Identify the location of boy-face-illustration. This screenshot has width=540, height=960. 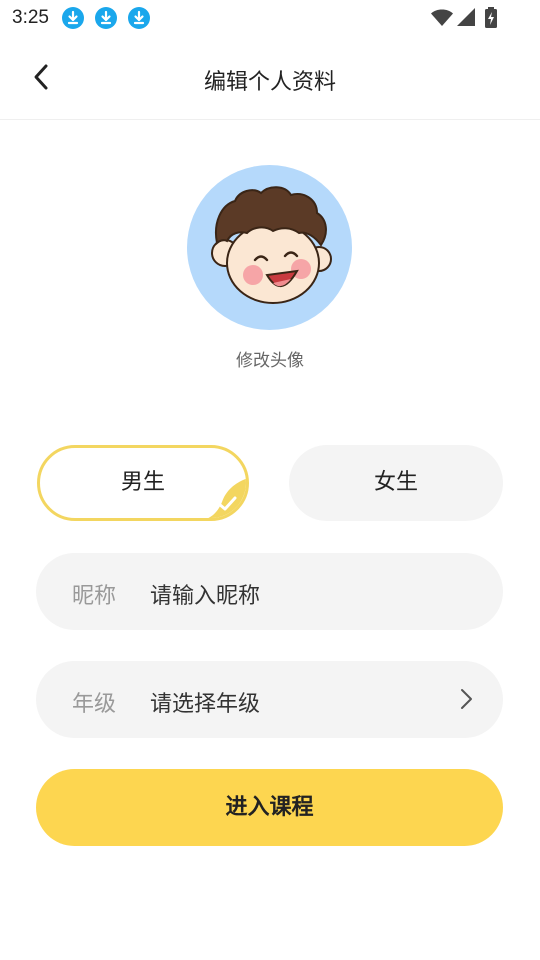
(271, 245).